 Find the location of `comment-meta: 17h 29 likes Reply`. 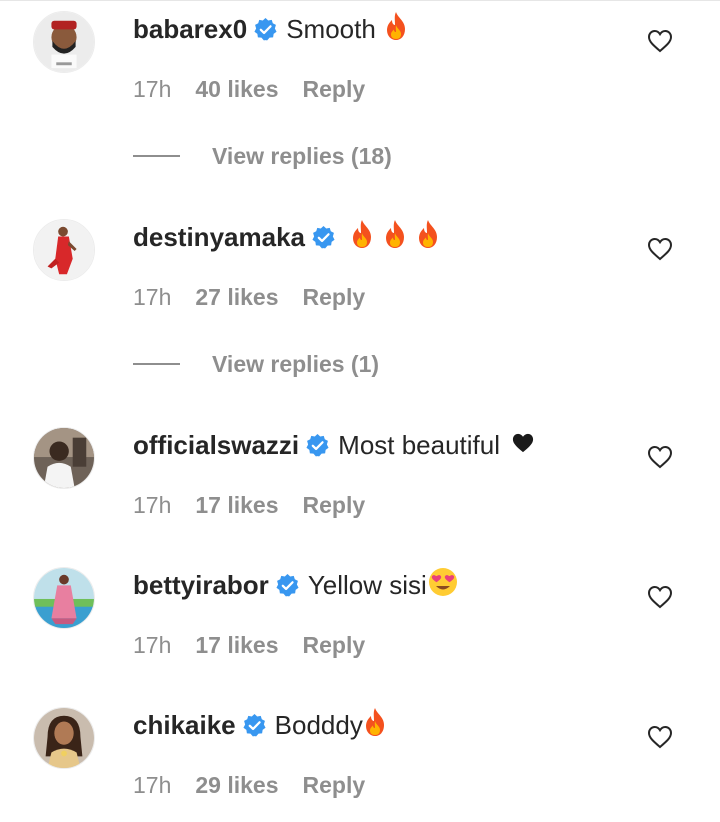

comment-meta: 17h 29 likes Reply is located at coordinates (249, 785).